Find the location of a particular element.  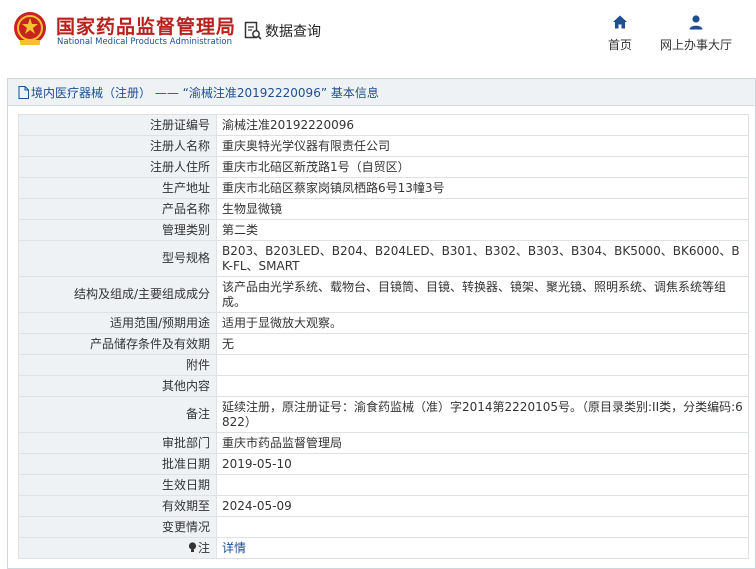

table-row: 注册人住所 重庆市北碚区新茂路1号（自贸区） is located at coordinates (383, 167).